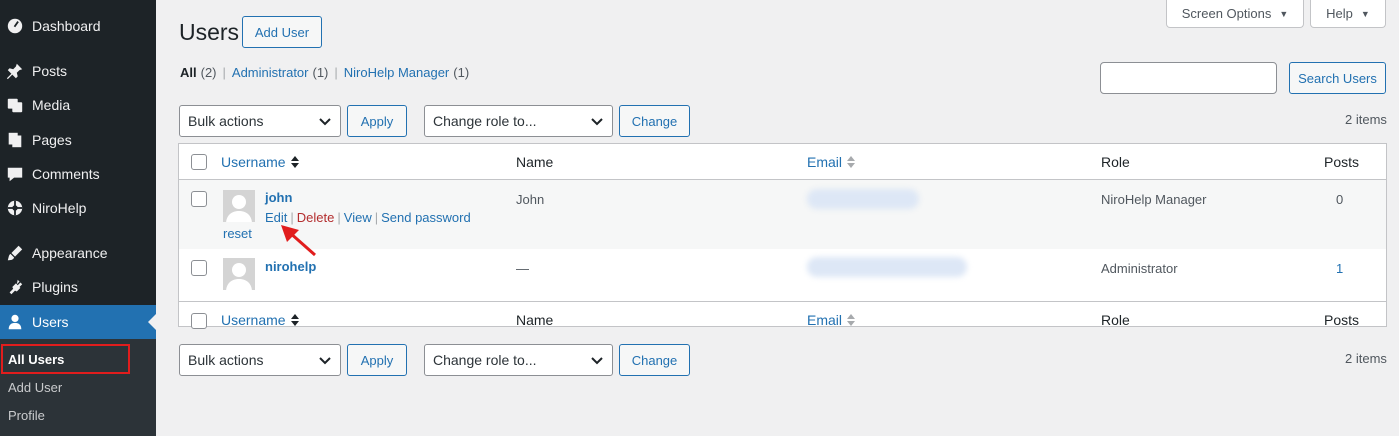 This screenshot has height=436, width=1399. Describe the element at coordinates (278, 197) in the screenshot. I see `username-link: john` at that location.